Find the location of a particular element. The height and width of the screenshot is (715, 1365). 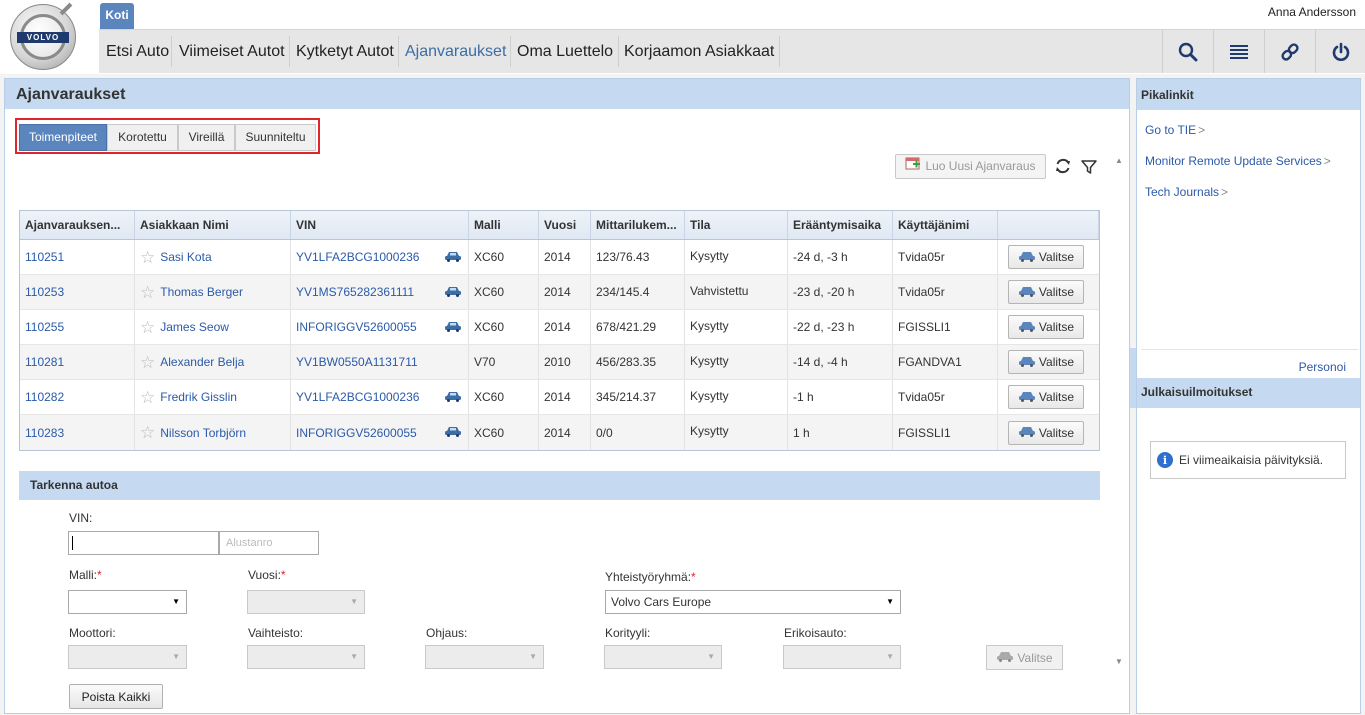

transmission-select: ▼ is located at coordinates (306, 657).